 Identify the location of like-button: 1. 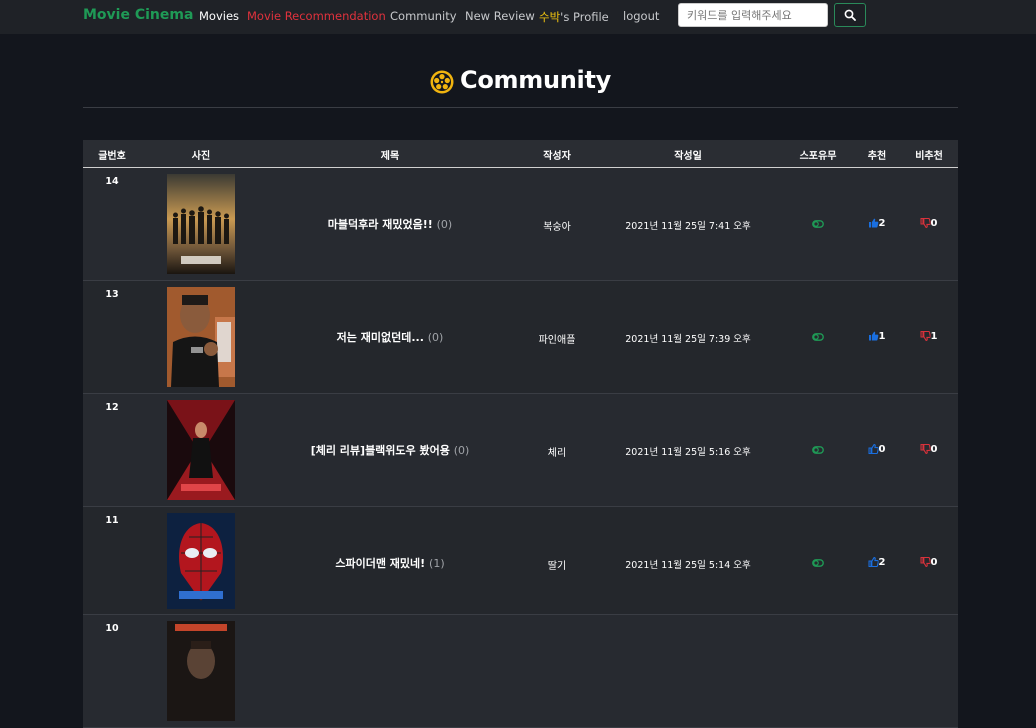
(877, 336).